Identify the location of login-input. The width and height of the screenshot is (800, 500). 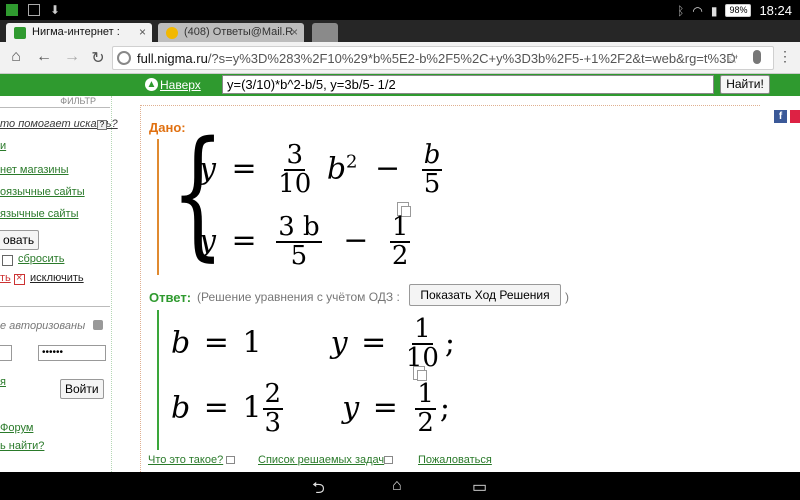
(6, 353).